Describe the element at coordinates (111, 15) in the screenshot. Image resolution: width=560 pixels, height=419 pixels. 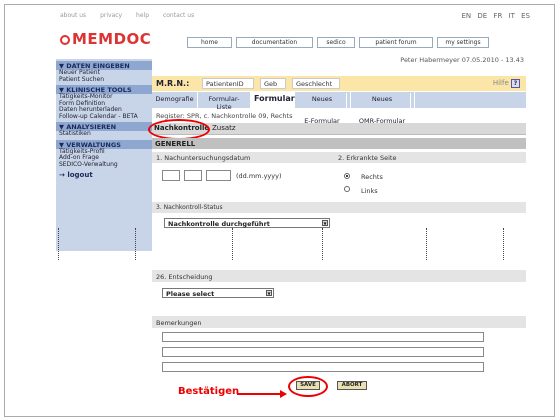
I see `link-privacy: privacy` at that location.